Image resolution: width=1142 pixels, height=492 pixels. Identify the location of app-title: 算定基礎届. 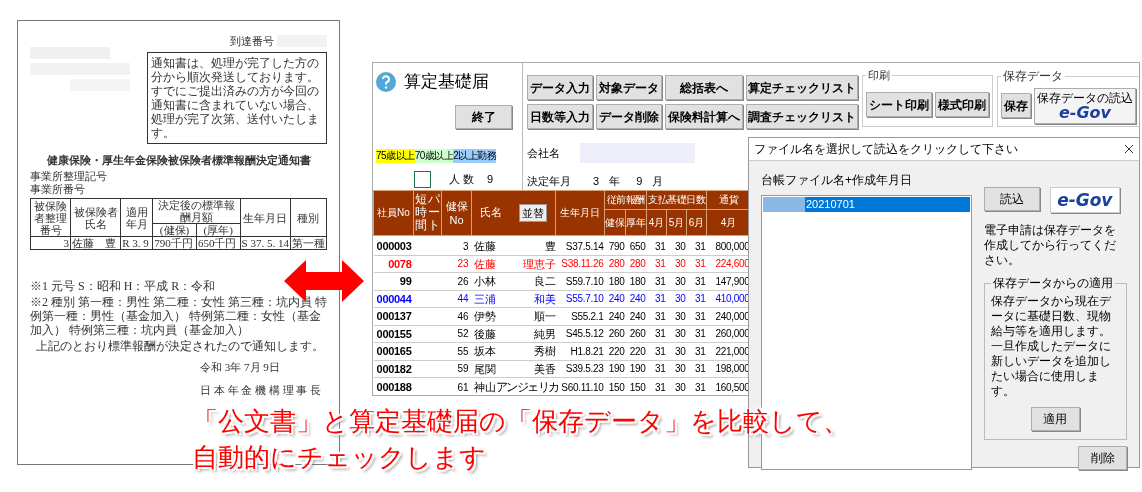
(446, 82).